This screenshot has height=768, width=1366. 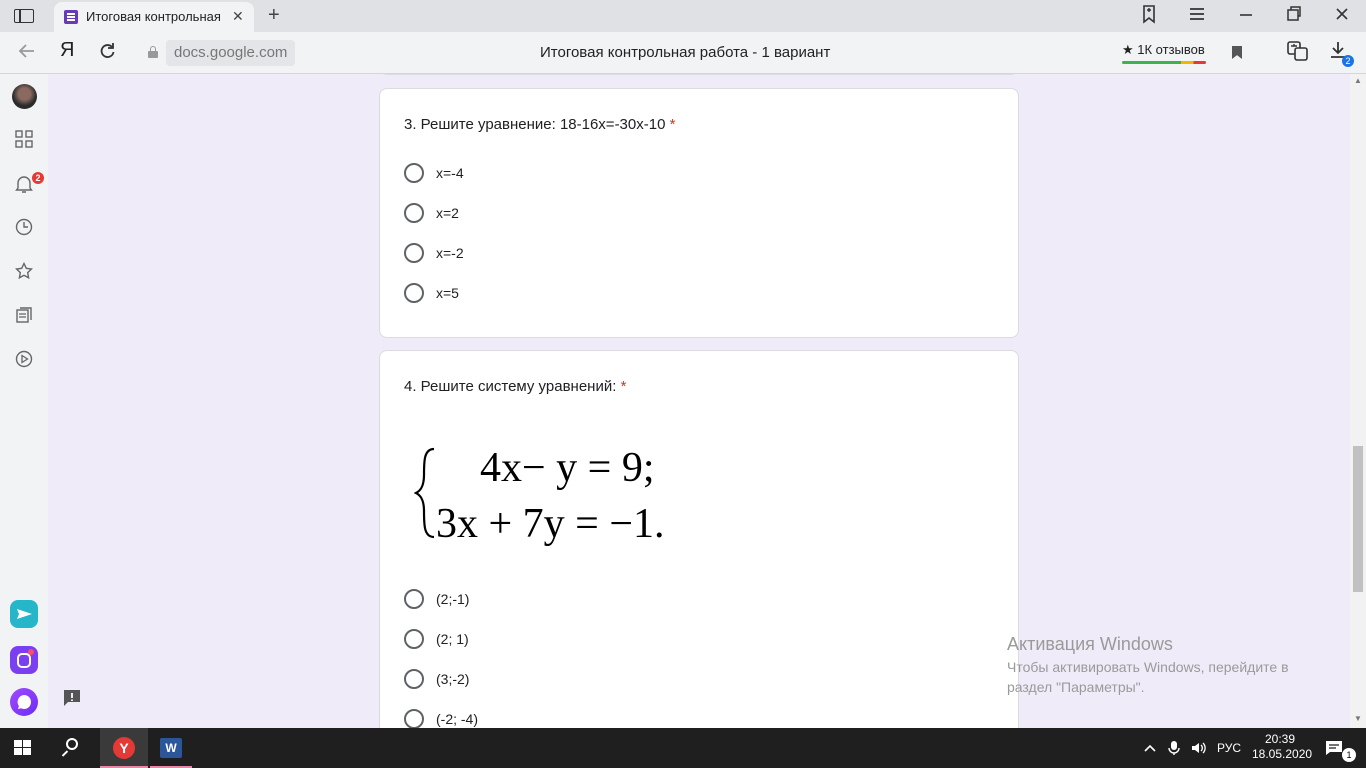 What do you see at coordinates (683, 748) in the screenshot?
I see `taskbar: Y W РУС 20:39 18.05.2020` at bounding box center [683, 748].